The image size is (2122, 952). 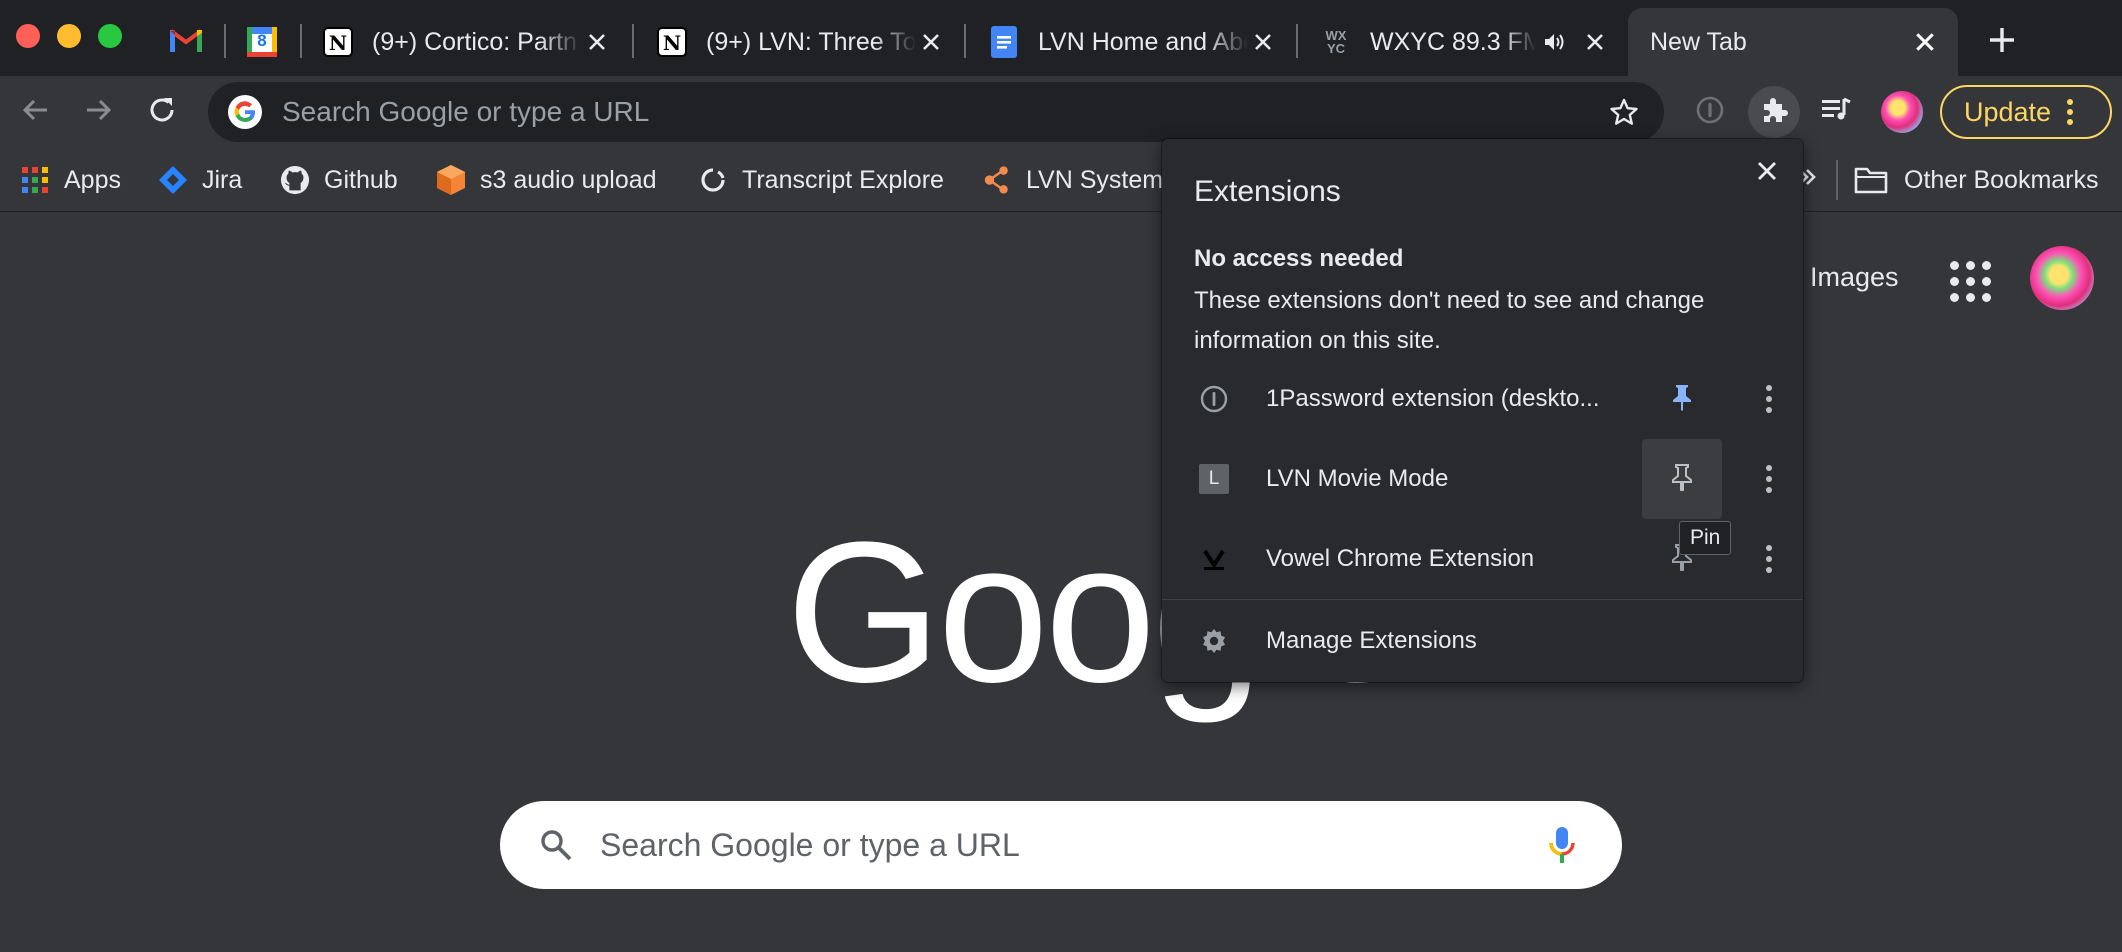 I want to click on arrow-right-icon, so click(x=98, y=112).